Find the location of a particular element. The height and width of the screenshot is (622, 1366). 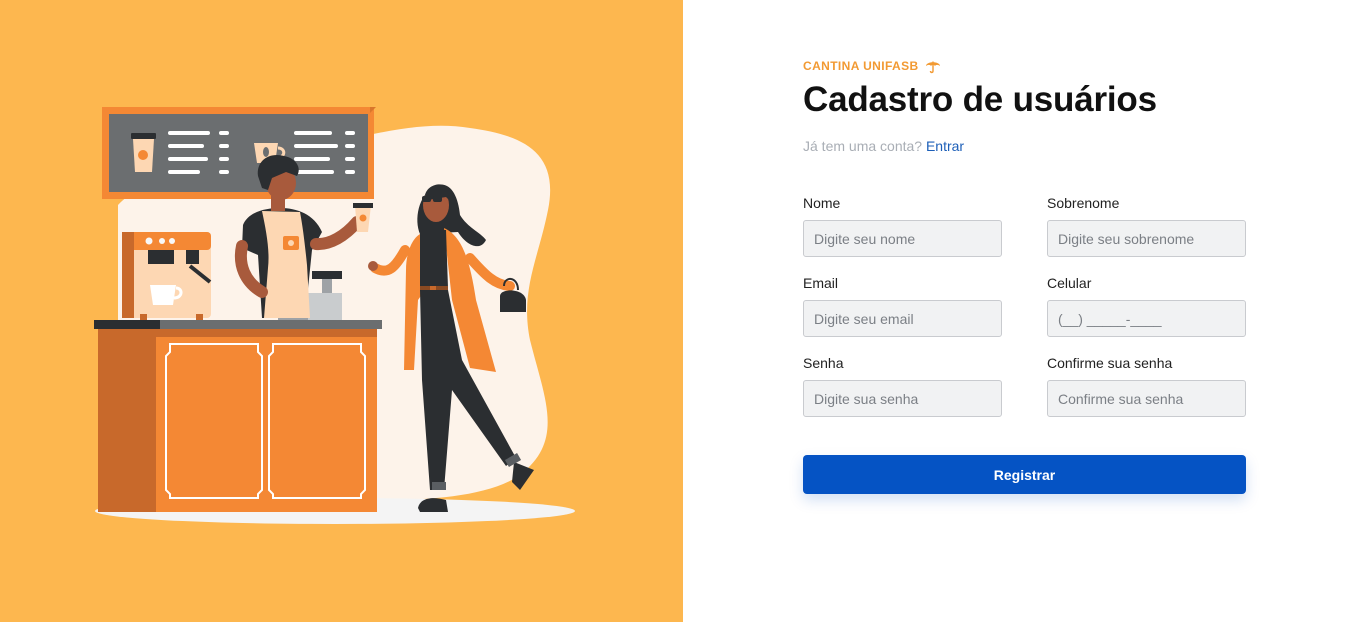

sobrenome-field: Sobrenome is located at coordinates (1146, 226).